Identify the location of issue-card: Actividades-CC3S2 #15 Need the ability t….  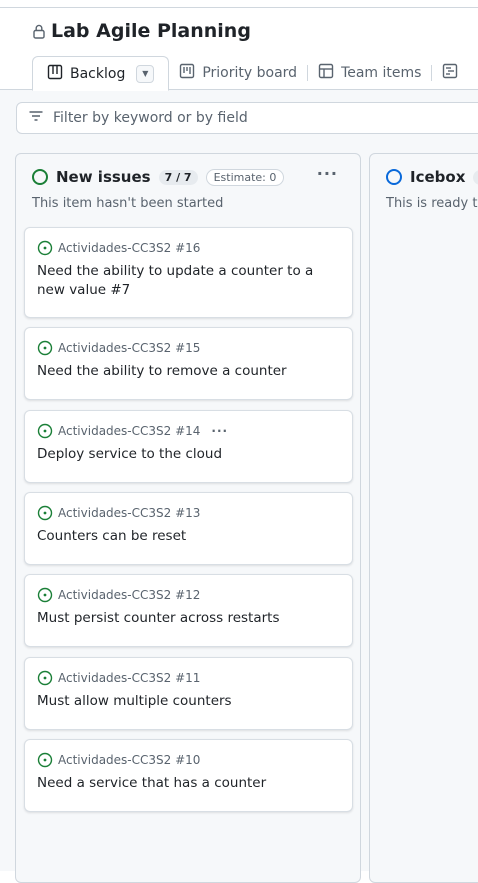
(188, 363).